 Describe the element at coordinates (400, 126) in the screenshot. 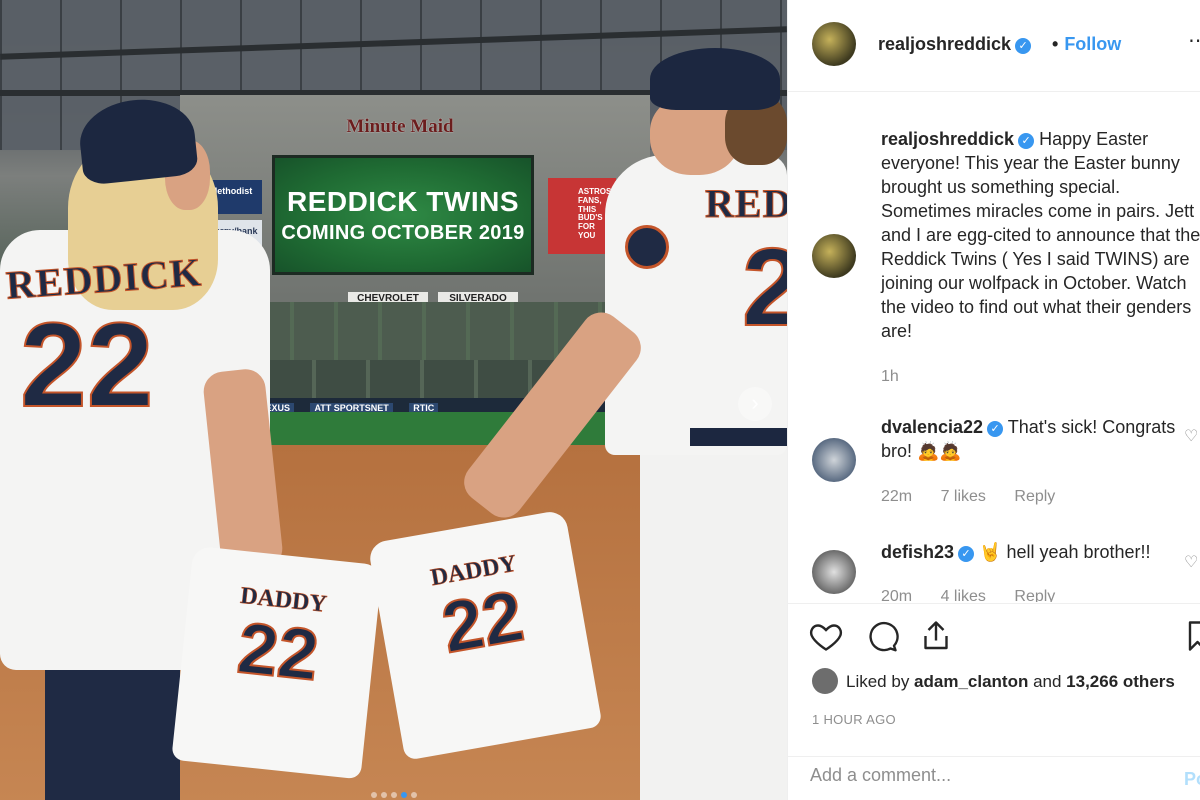

I see `stadium-brand-sign: Minute Maid` at that location.